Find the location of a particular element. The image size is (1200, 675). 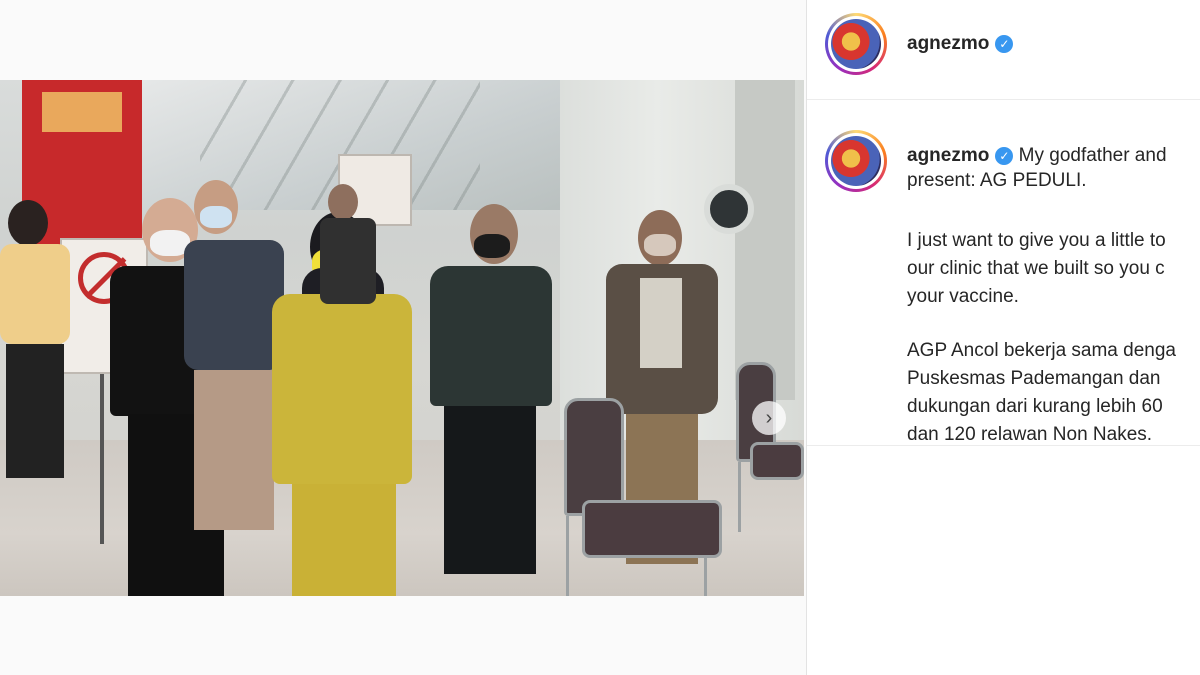

caption-line: AGP Ancol bekerja sama denga is located at coordinates (1041, 350).